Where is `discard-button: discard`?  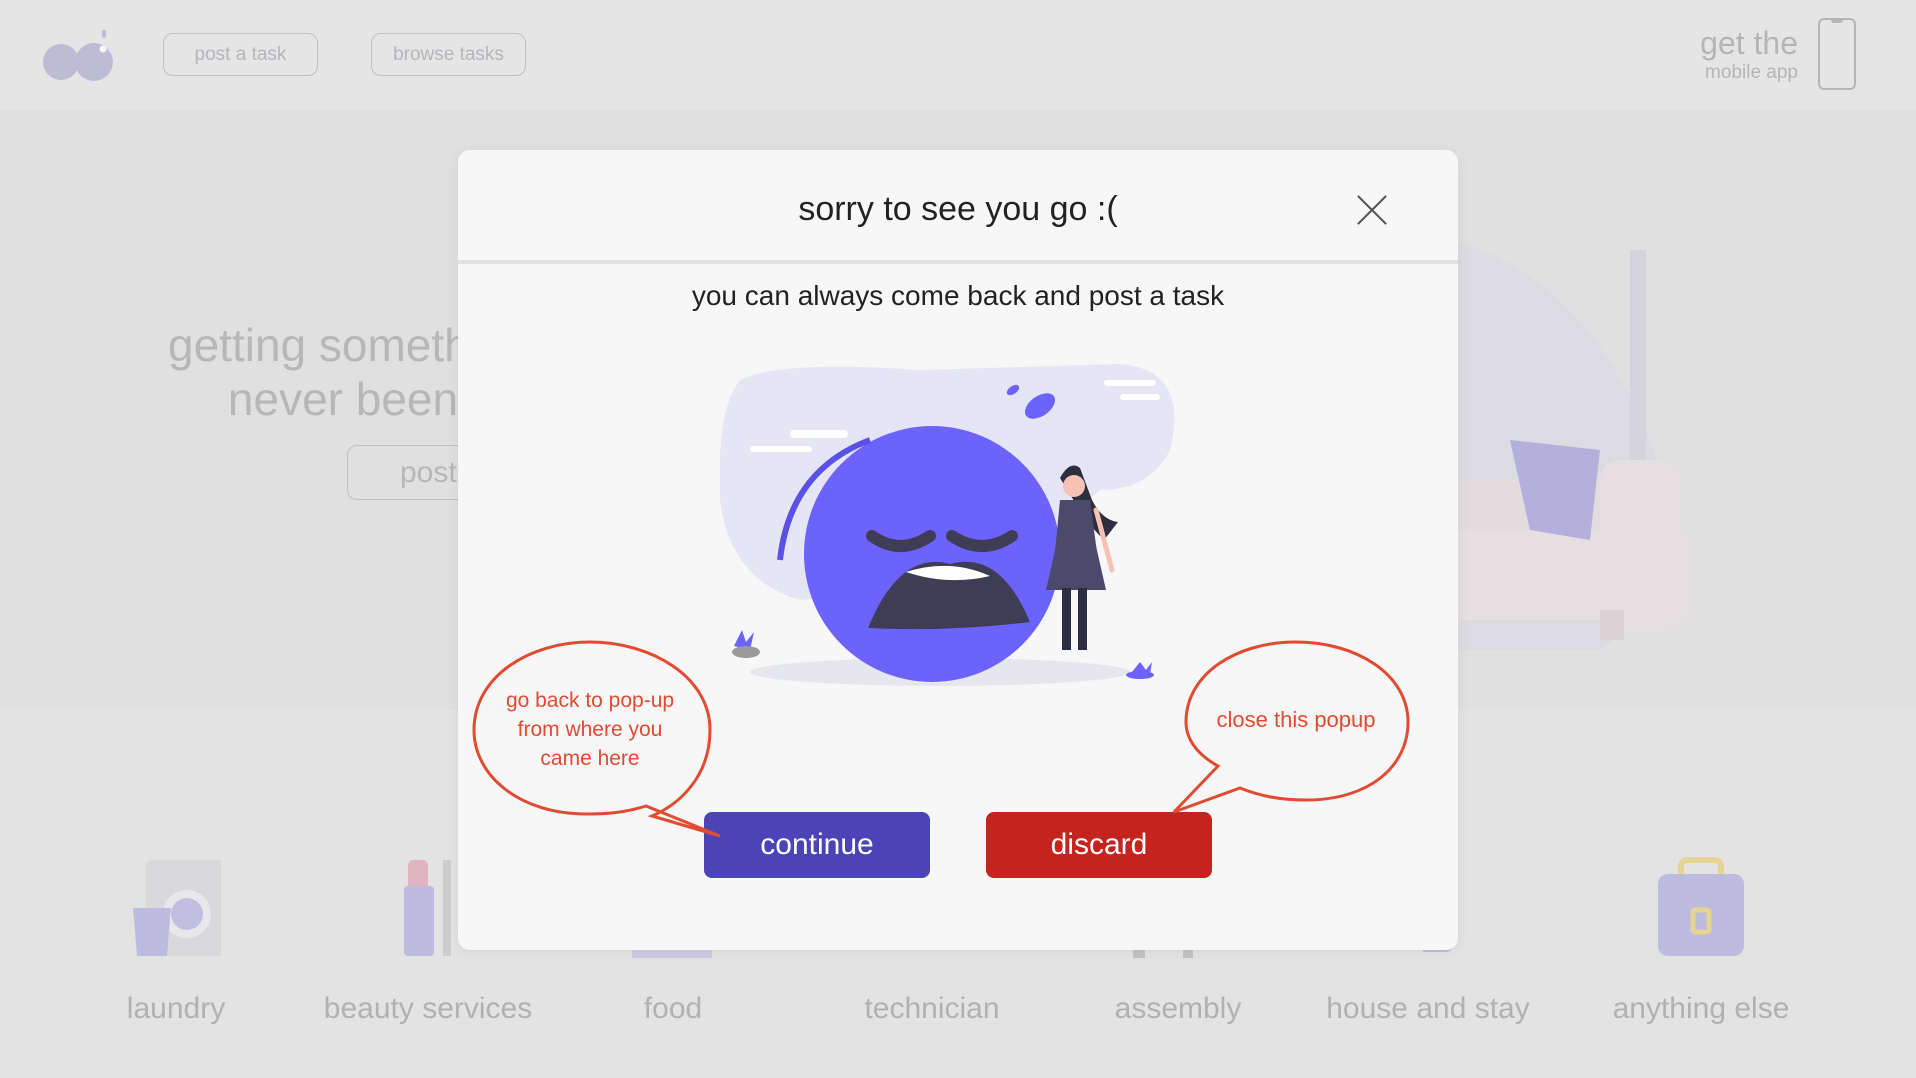
discard-button: discard is located at coordinates (1099, 845).